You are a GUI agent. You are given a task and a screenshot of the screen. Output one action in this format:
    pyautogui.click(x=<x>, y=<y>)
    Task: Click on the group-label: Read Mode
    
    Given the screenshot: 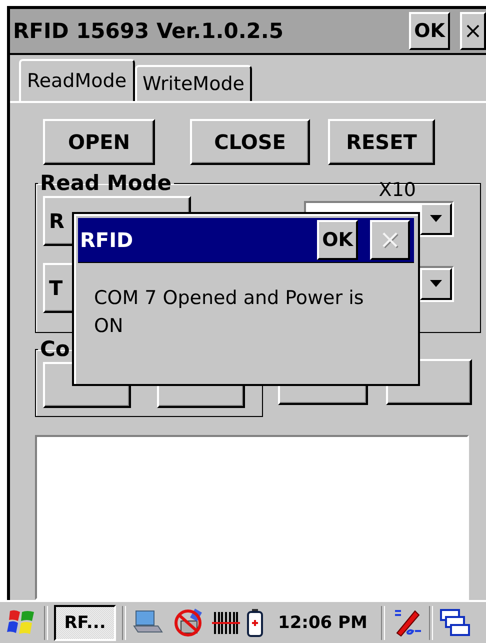 What is the action you would take?
    pyautogui.click(x=106, y=183)
    